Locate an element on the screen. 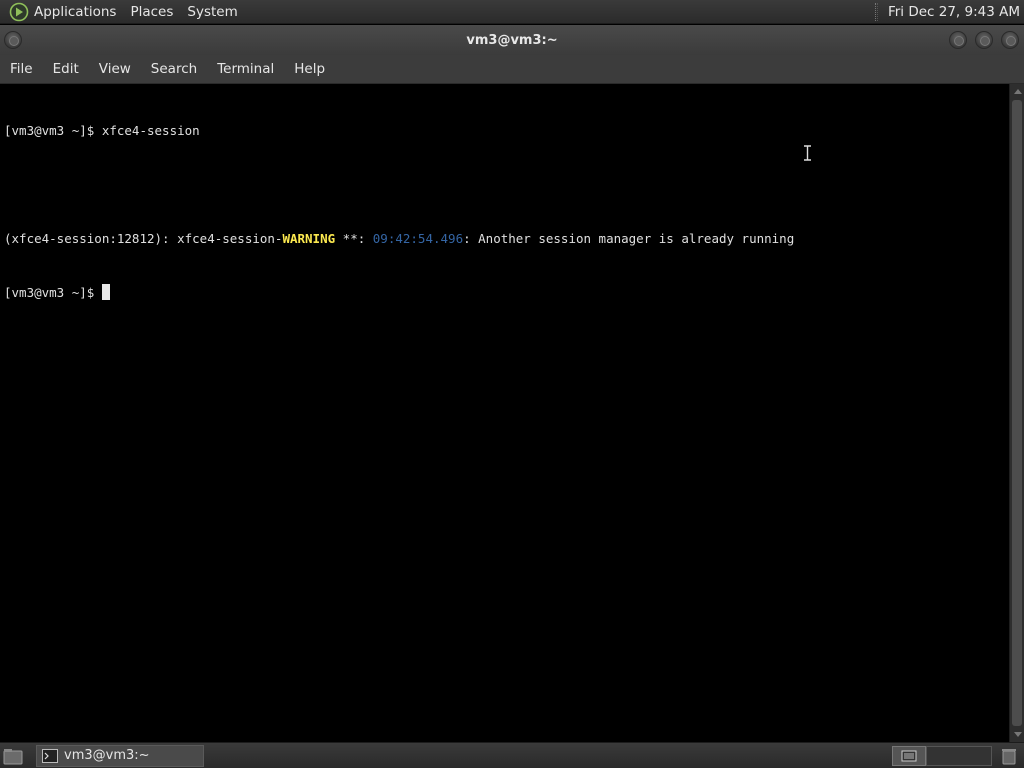 Image resolution: width=1024 pixels, height=768 pixels. panel-separator is located at coordinates (876, 11).